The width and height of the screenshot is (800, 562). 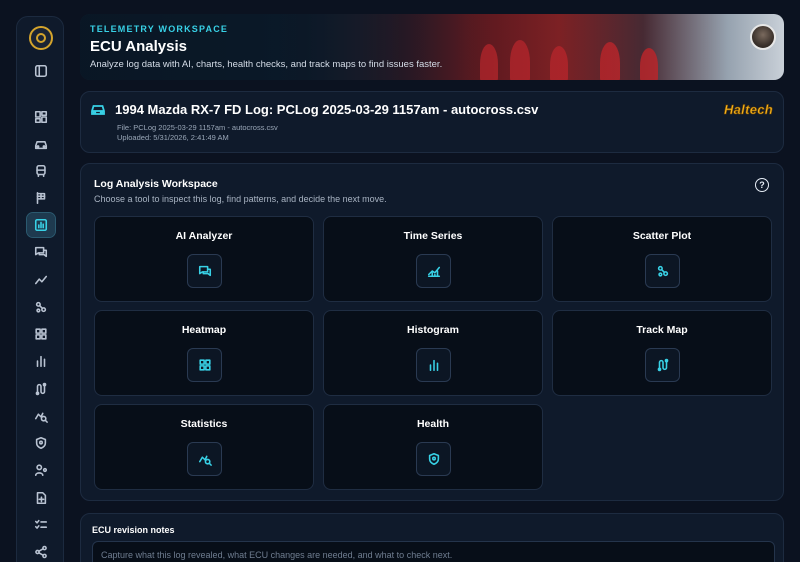 What do you see at coordinates (41, 171) in the screenshot?
I see `vehicle-icon` at bounding box center [41, 171].